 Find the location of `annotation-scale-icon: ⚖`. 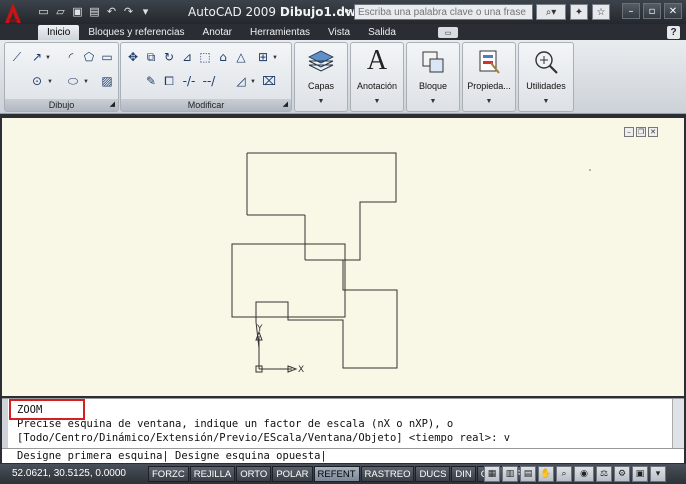

annotation-scale-icon: ⚖ is located at coordinates (604, 474).